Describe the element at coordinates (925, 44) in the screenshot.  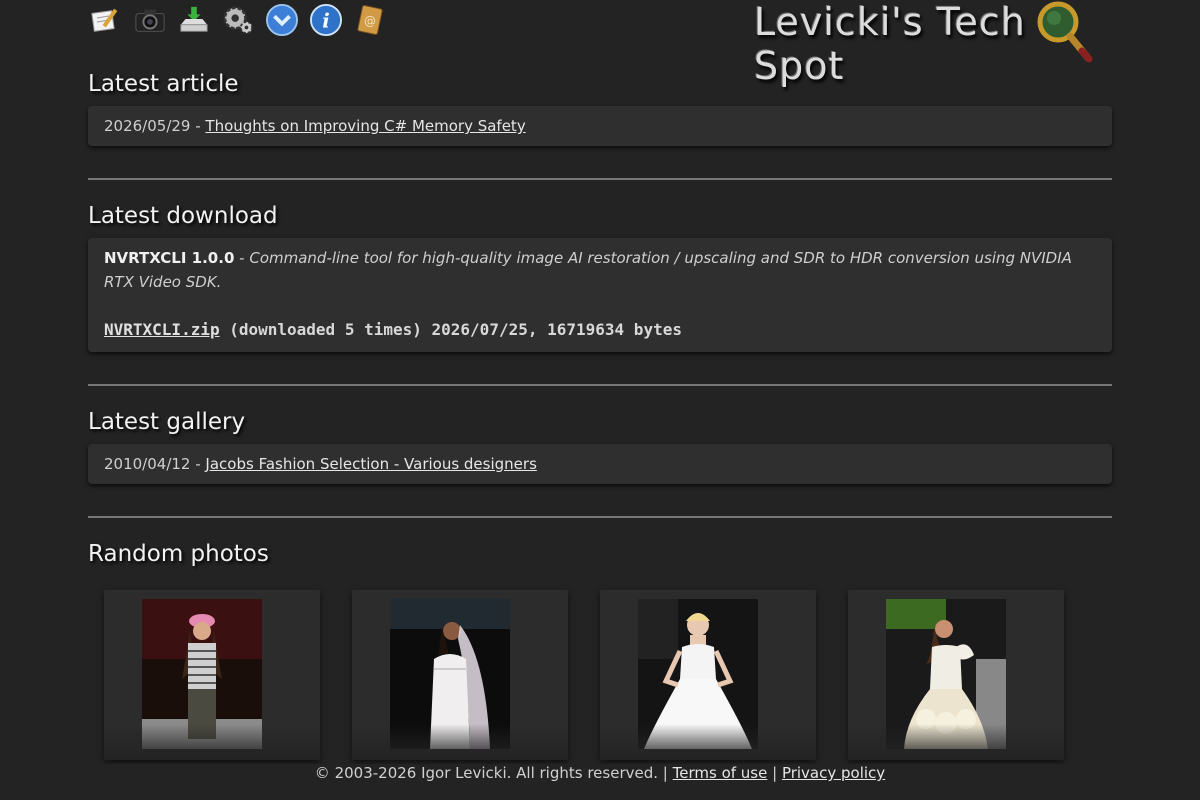
I see `site-logo: Levicki's Tech Spot` at that location.